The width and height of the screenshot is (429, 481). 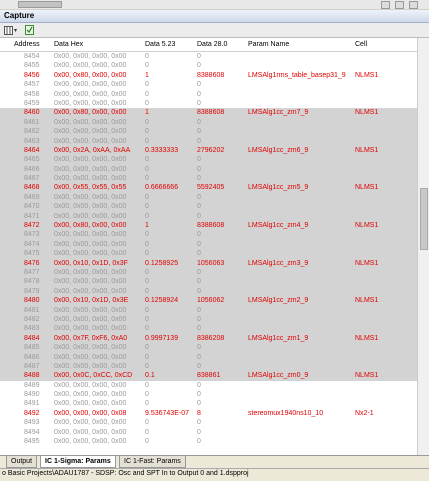 I want to click on table-row: 8454 0x00, 0x00, 0x00, 0x00 0 0, so click(x=214, y=56).